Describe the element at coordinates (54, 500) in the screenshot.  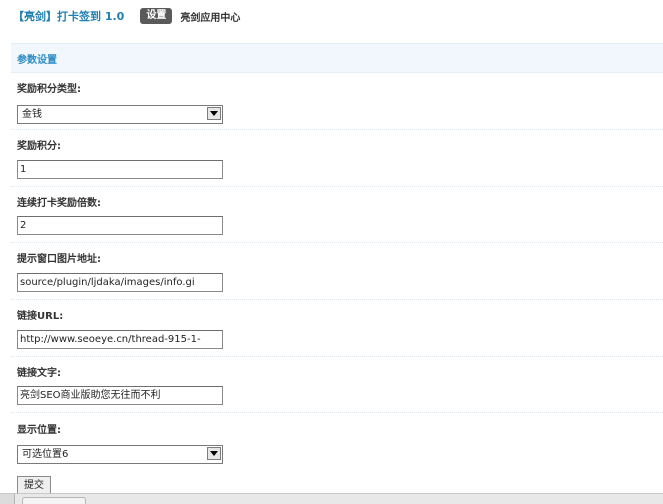
I see `scrollbar-thumb` at that location.